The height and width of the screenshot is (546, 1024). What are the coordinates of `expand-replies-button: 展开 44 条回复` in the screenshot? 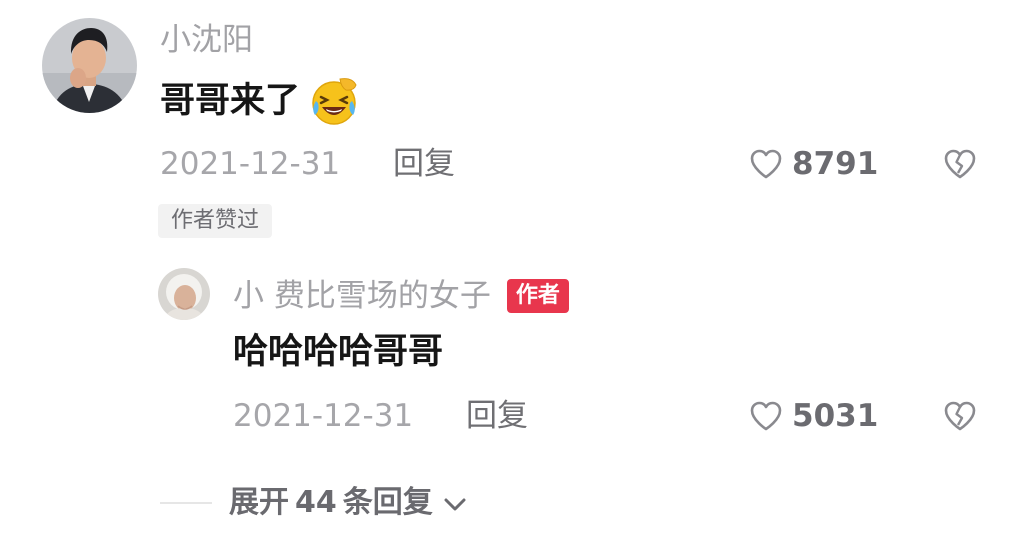 It's located at (349, 503).